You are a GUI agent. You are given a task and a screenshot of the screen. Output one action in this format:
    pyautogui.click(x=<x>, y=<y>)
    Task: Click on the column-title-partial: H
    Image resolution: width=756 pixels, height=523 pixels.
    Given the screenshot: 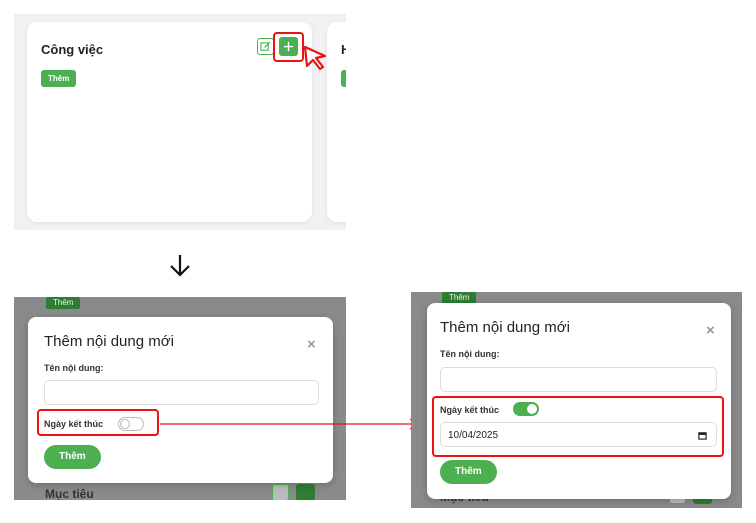 What is the action you would take?
    pyautogui.click(x=343, y=49)
    